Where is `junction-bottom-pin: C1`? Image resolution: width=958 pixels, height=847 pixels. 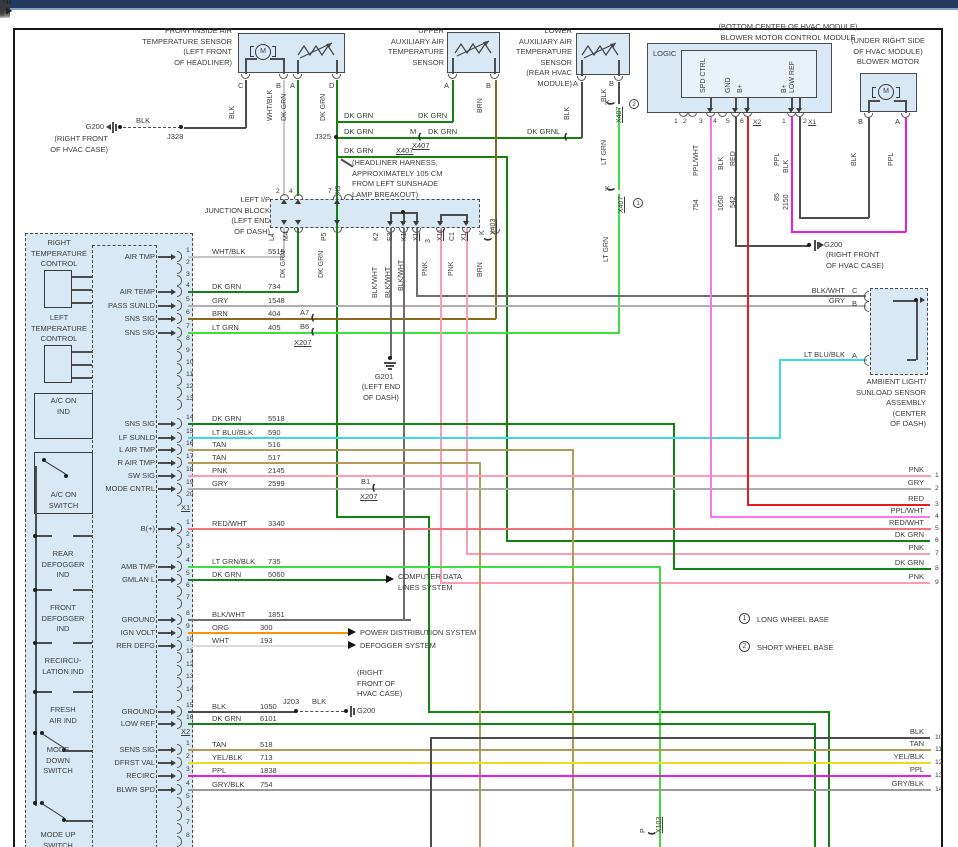 junction-bottom-pin: C1 is located at coordinates (452, 236).